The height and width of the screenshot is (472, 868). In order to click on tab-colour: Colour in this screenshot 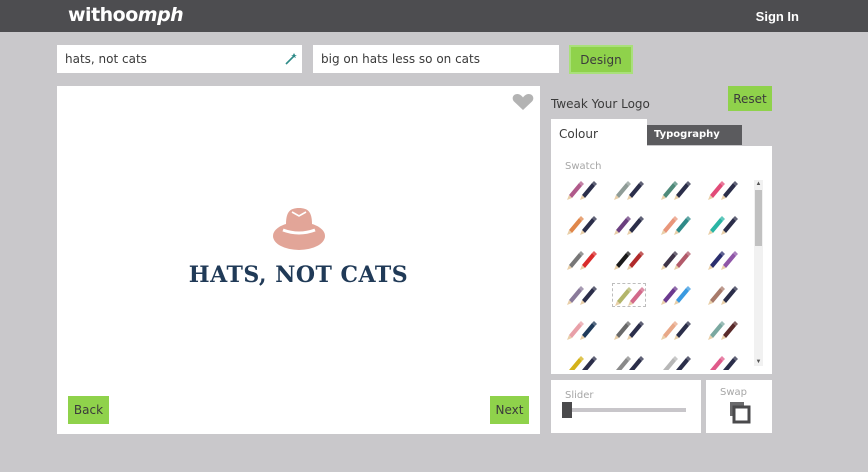, I will do `click(599, 133)`.